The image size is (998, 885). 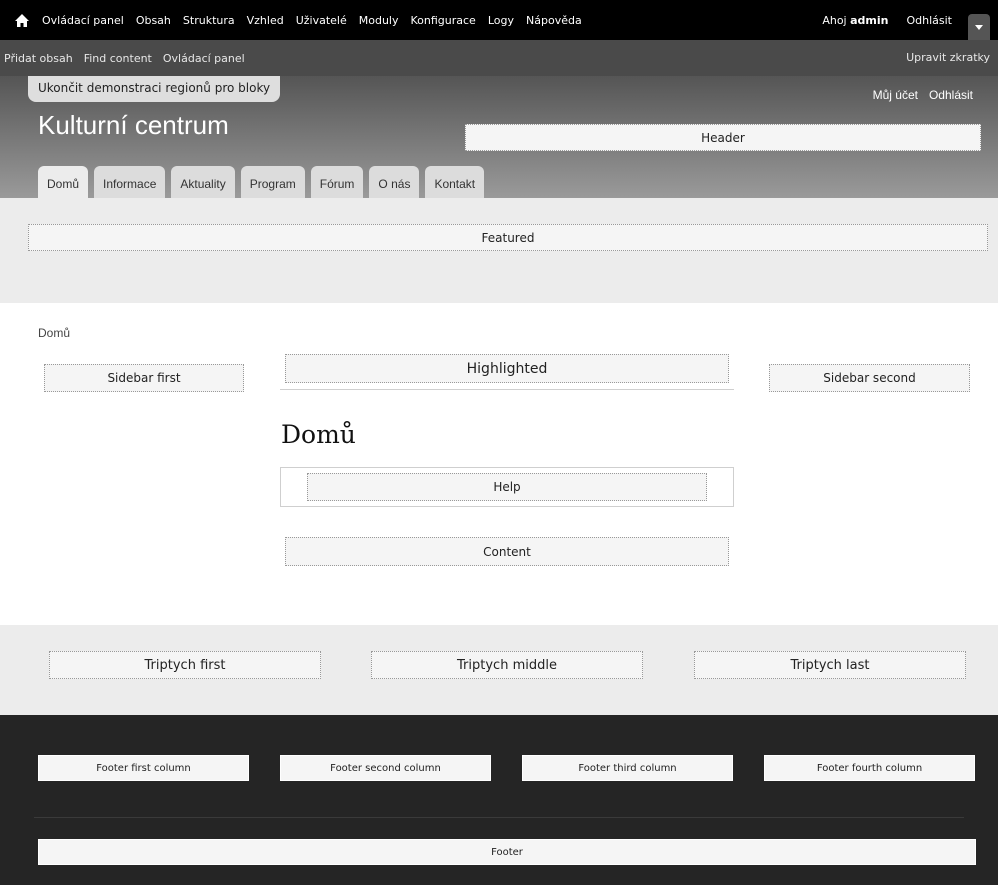 I want to click on featured-section: Featured, so click(x=499, y=250).